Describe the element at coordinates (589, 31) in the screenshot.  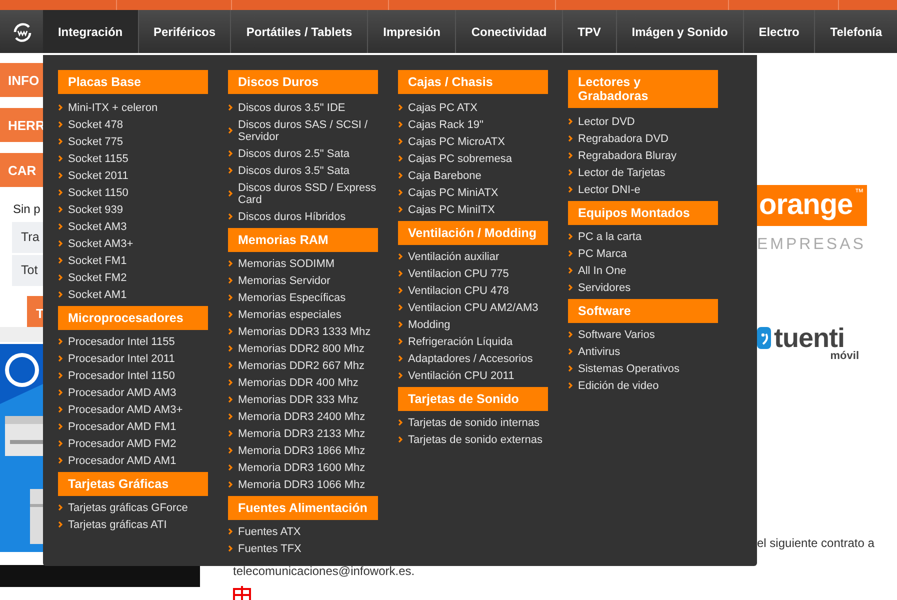
I see `nav-tab: TPV` at that location.